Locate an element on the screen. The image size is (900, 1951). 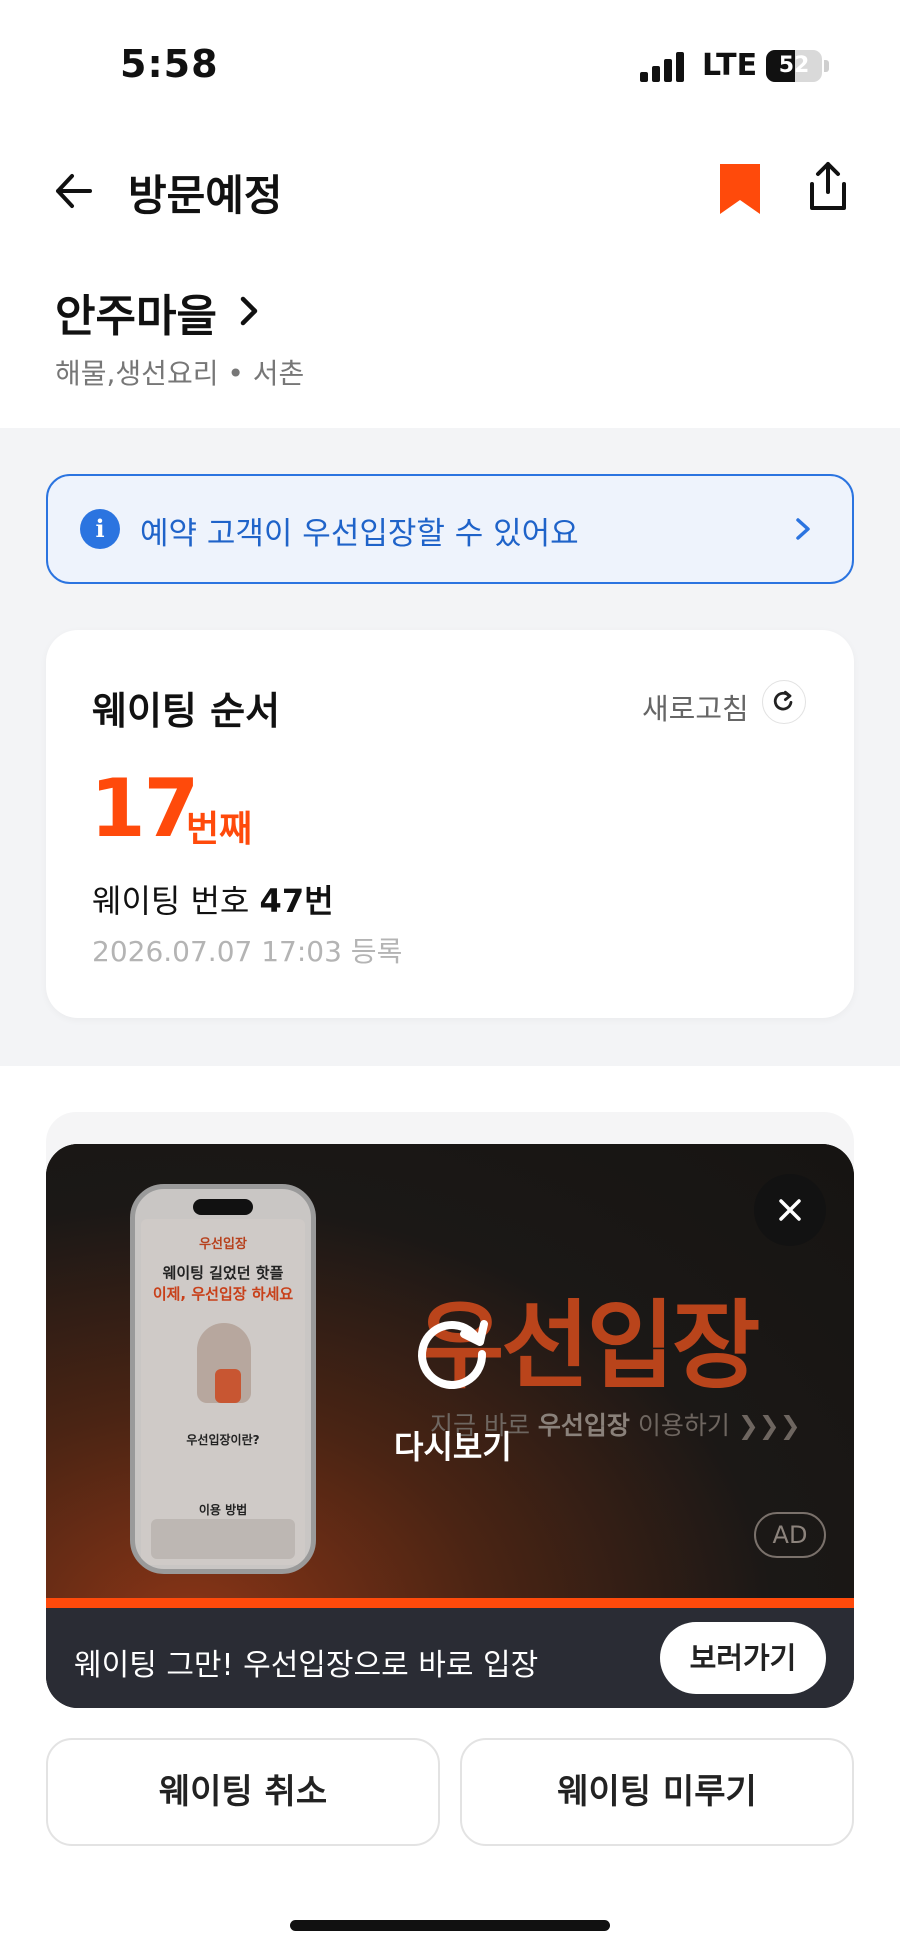
replay-icon is located at coordinates (452, 1350).